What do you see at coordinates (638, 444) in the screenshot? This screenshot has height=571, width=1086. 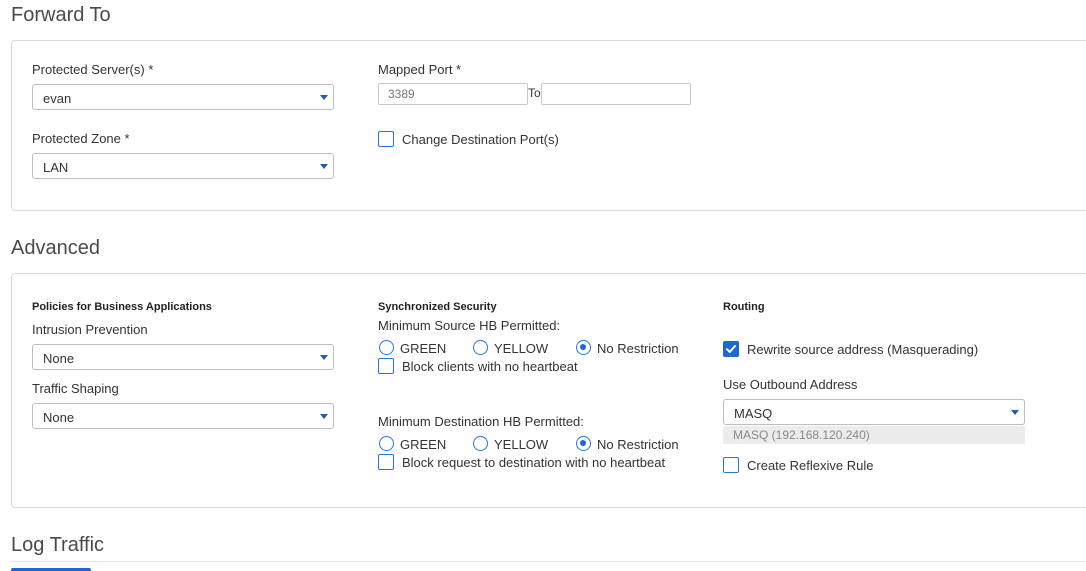 I see `dest-no-restriction-label: No Restriction` at bounding box center [638, 444].